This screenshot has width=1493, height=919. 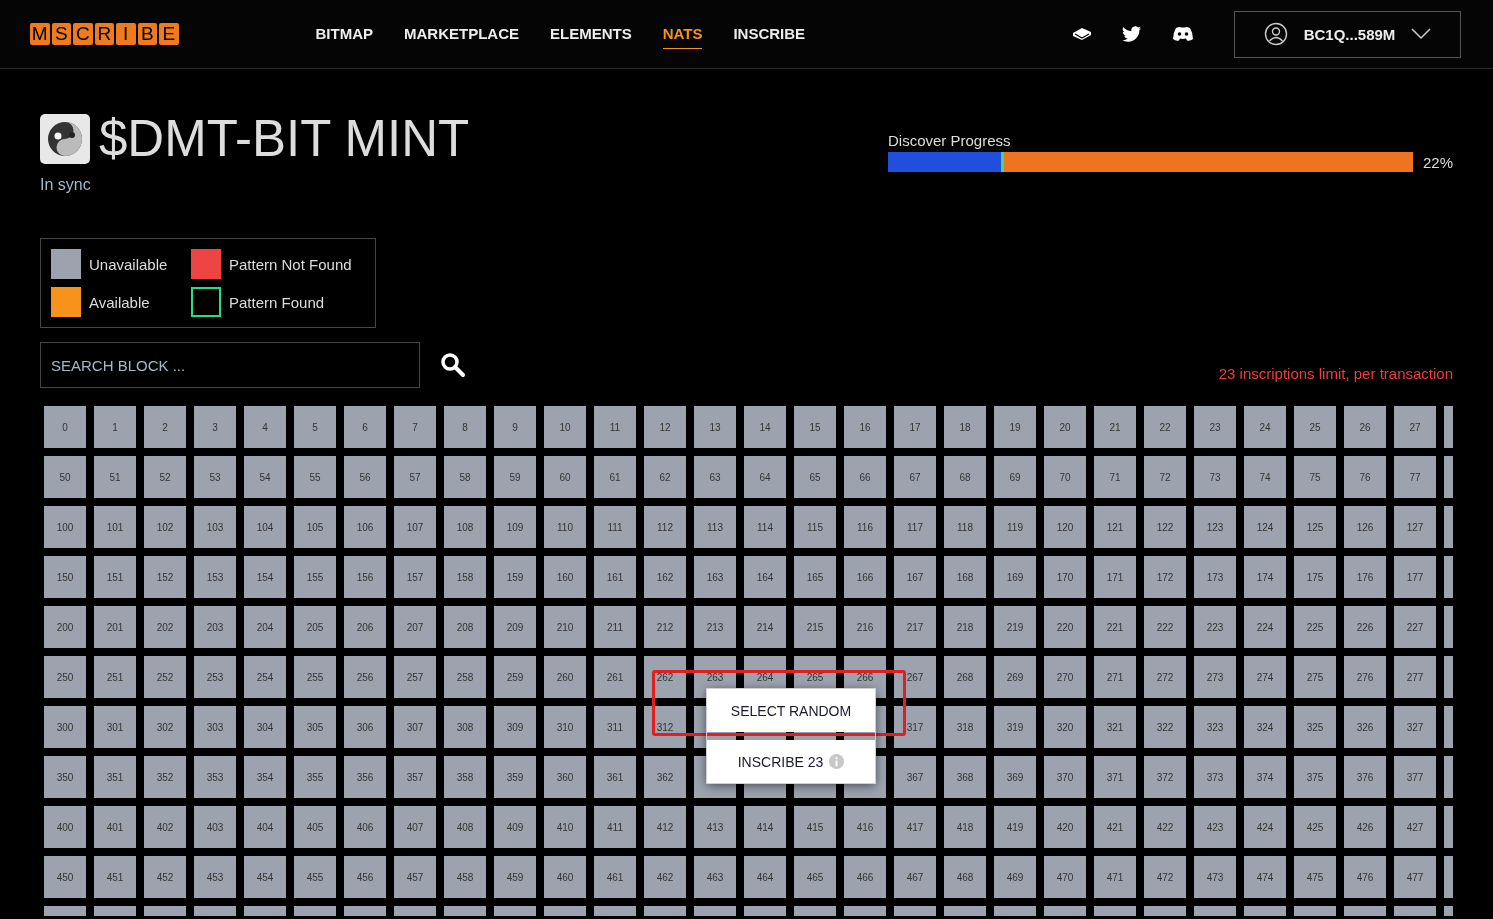 I want to click on block-cell: 175, so click(x=1315, y=577).